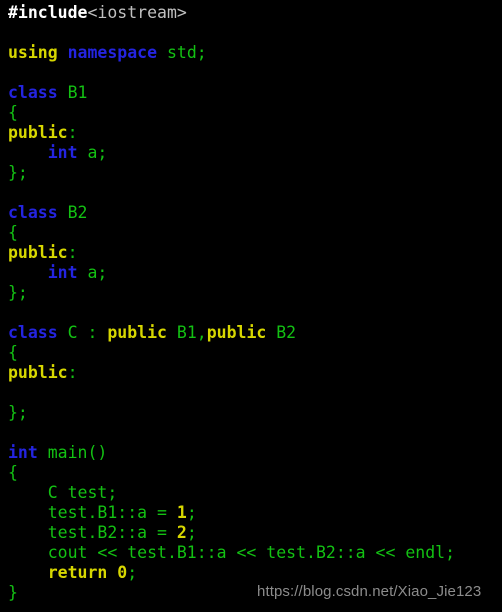 This screenshot has height=612, width=502. What do you see at coordinates (63, 492) in the screenshot?
I see `code-token: C test;` at bounding box center [63, 492].